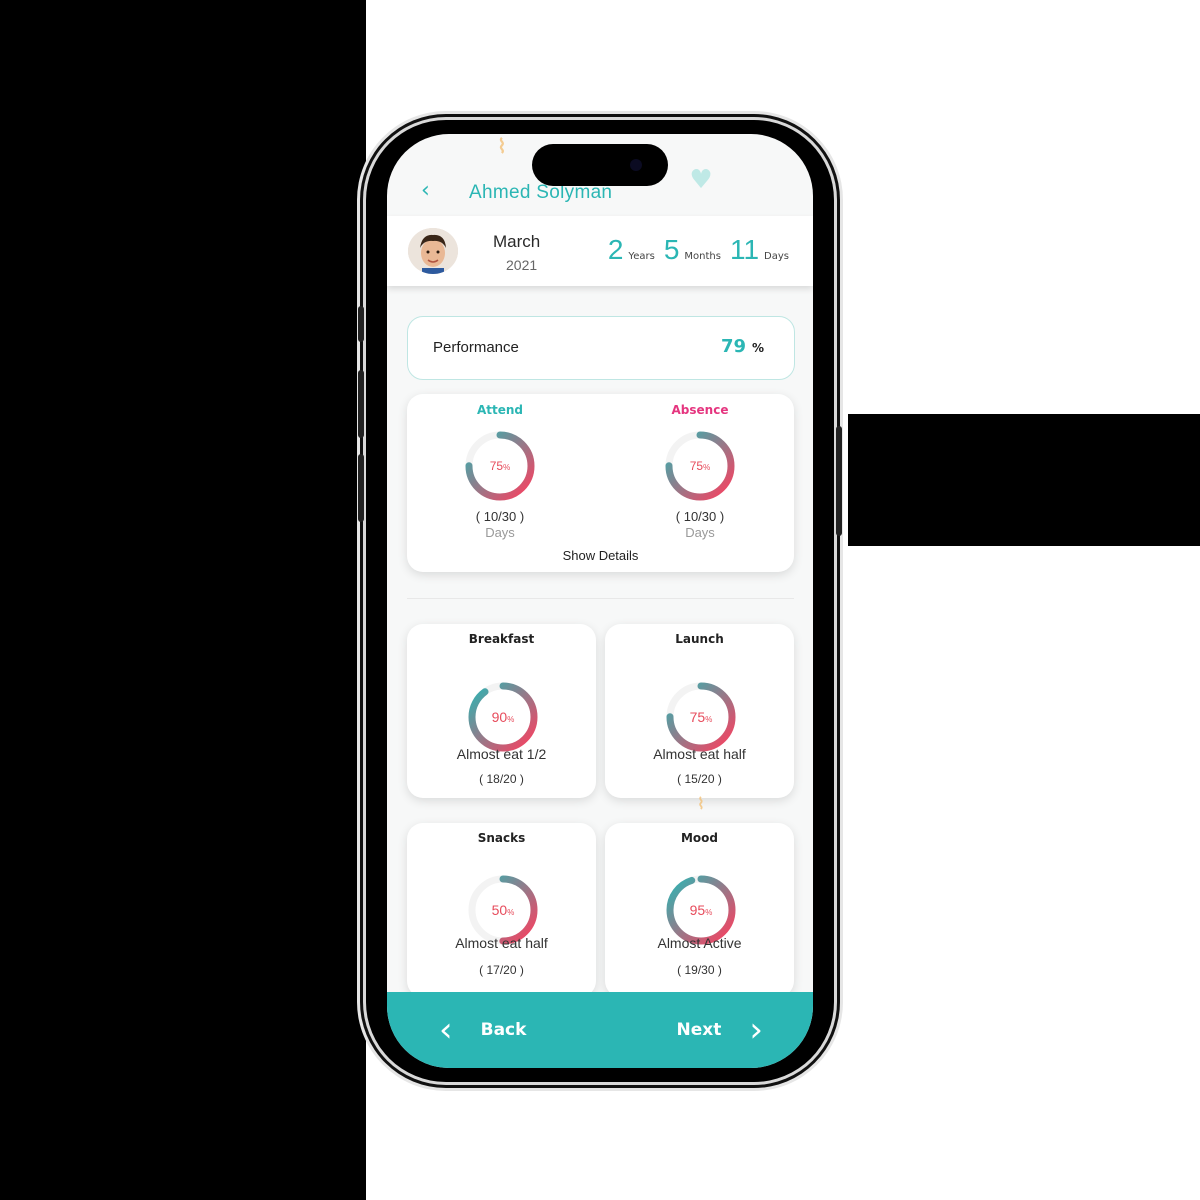  I want to click on phone-side-button, so click(361, 324).